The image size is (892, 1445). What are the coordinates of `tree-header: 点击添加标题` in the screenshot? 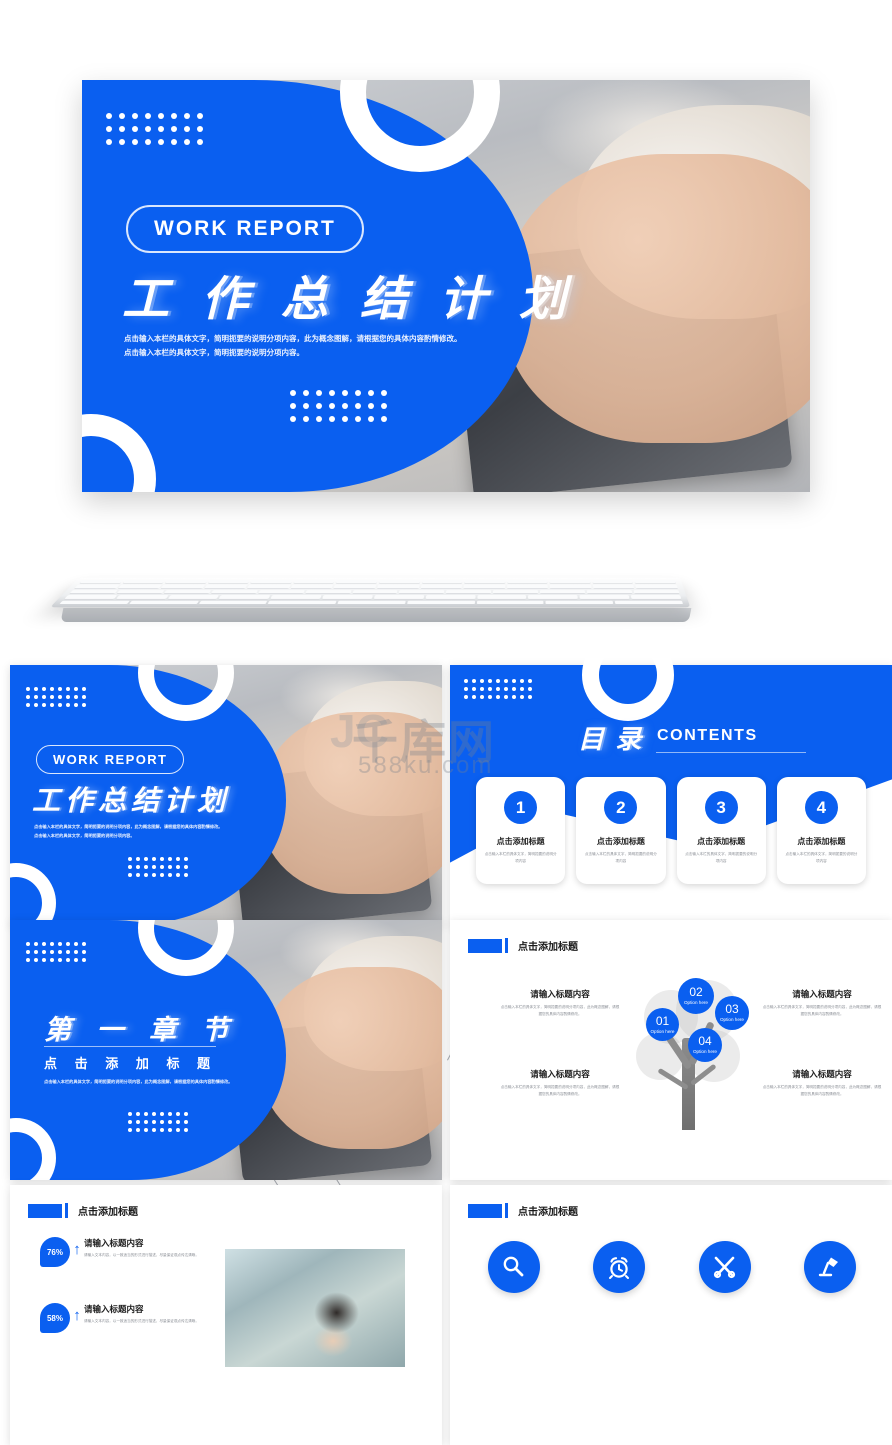 It's located at (523, 945).